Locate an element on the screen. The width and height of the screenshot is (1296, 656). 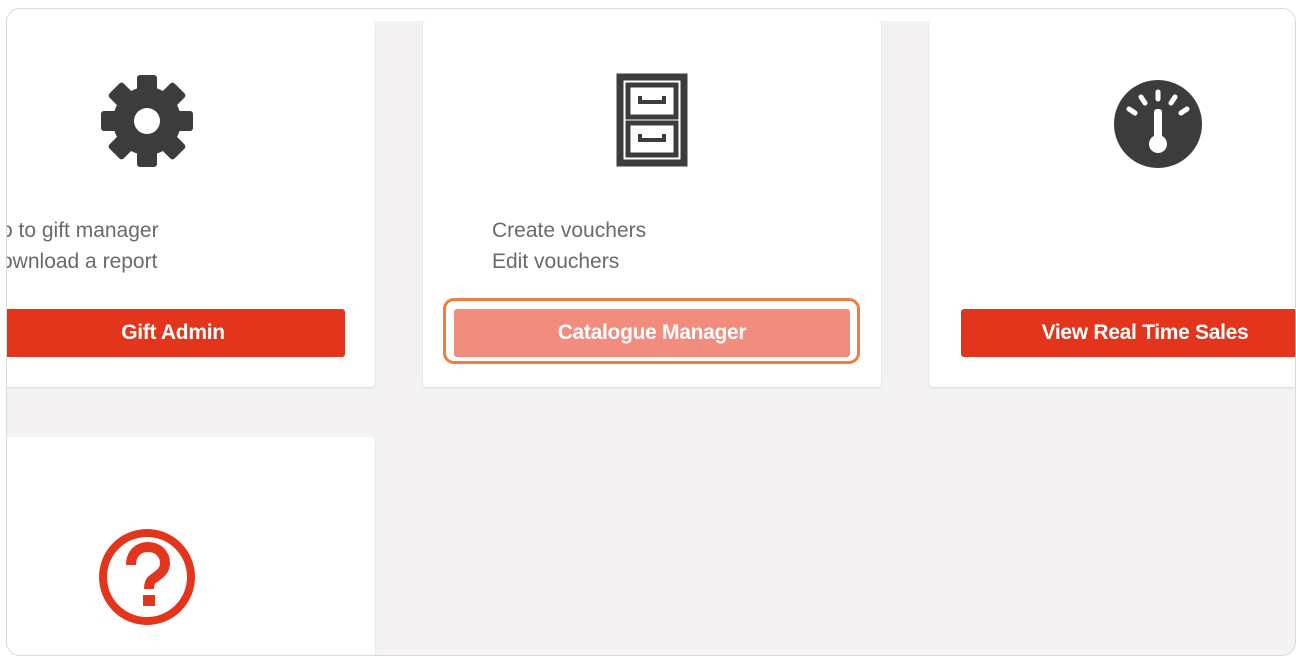
description-line: o to gift manager is located at coordinates (82, 230).